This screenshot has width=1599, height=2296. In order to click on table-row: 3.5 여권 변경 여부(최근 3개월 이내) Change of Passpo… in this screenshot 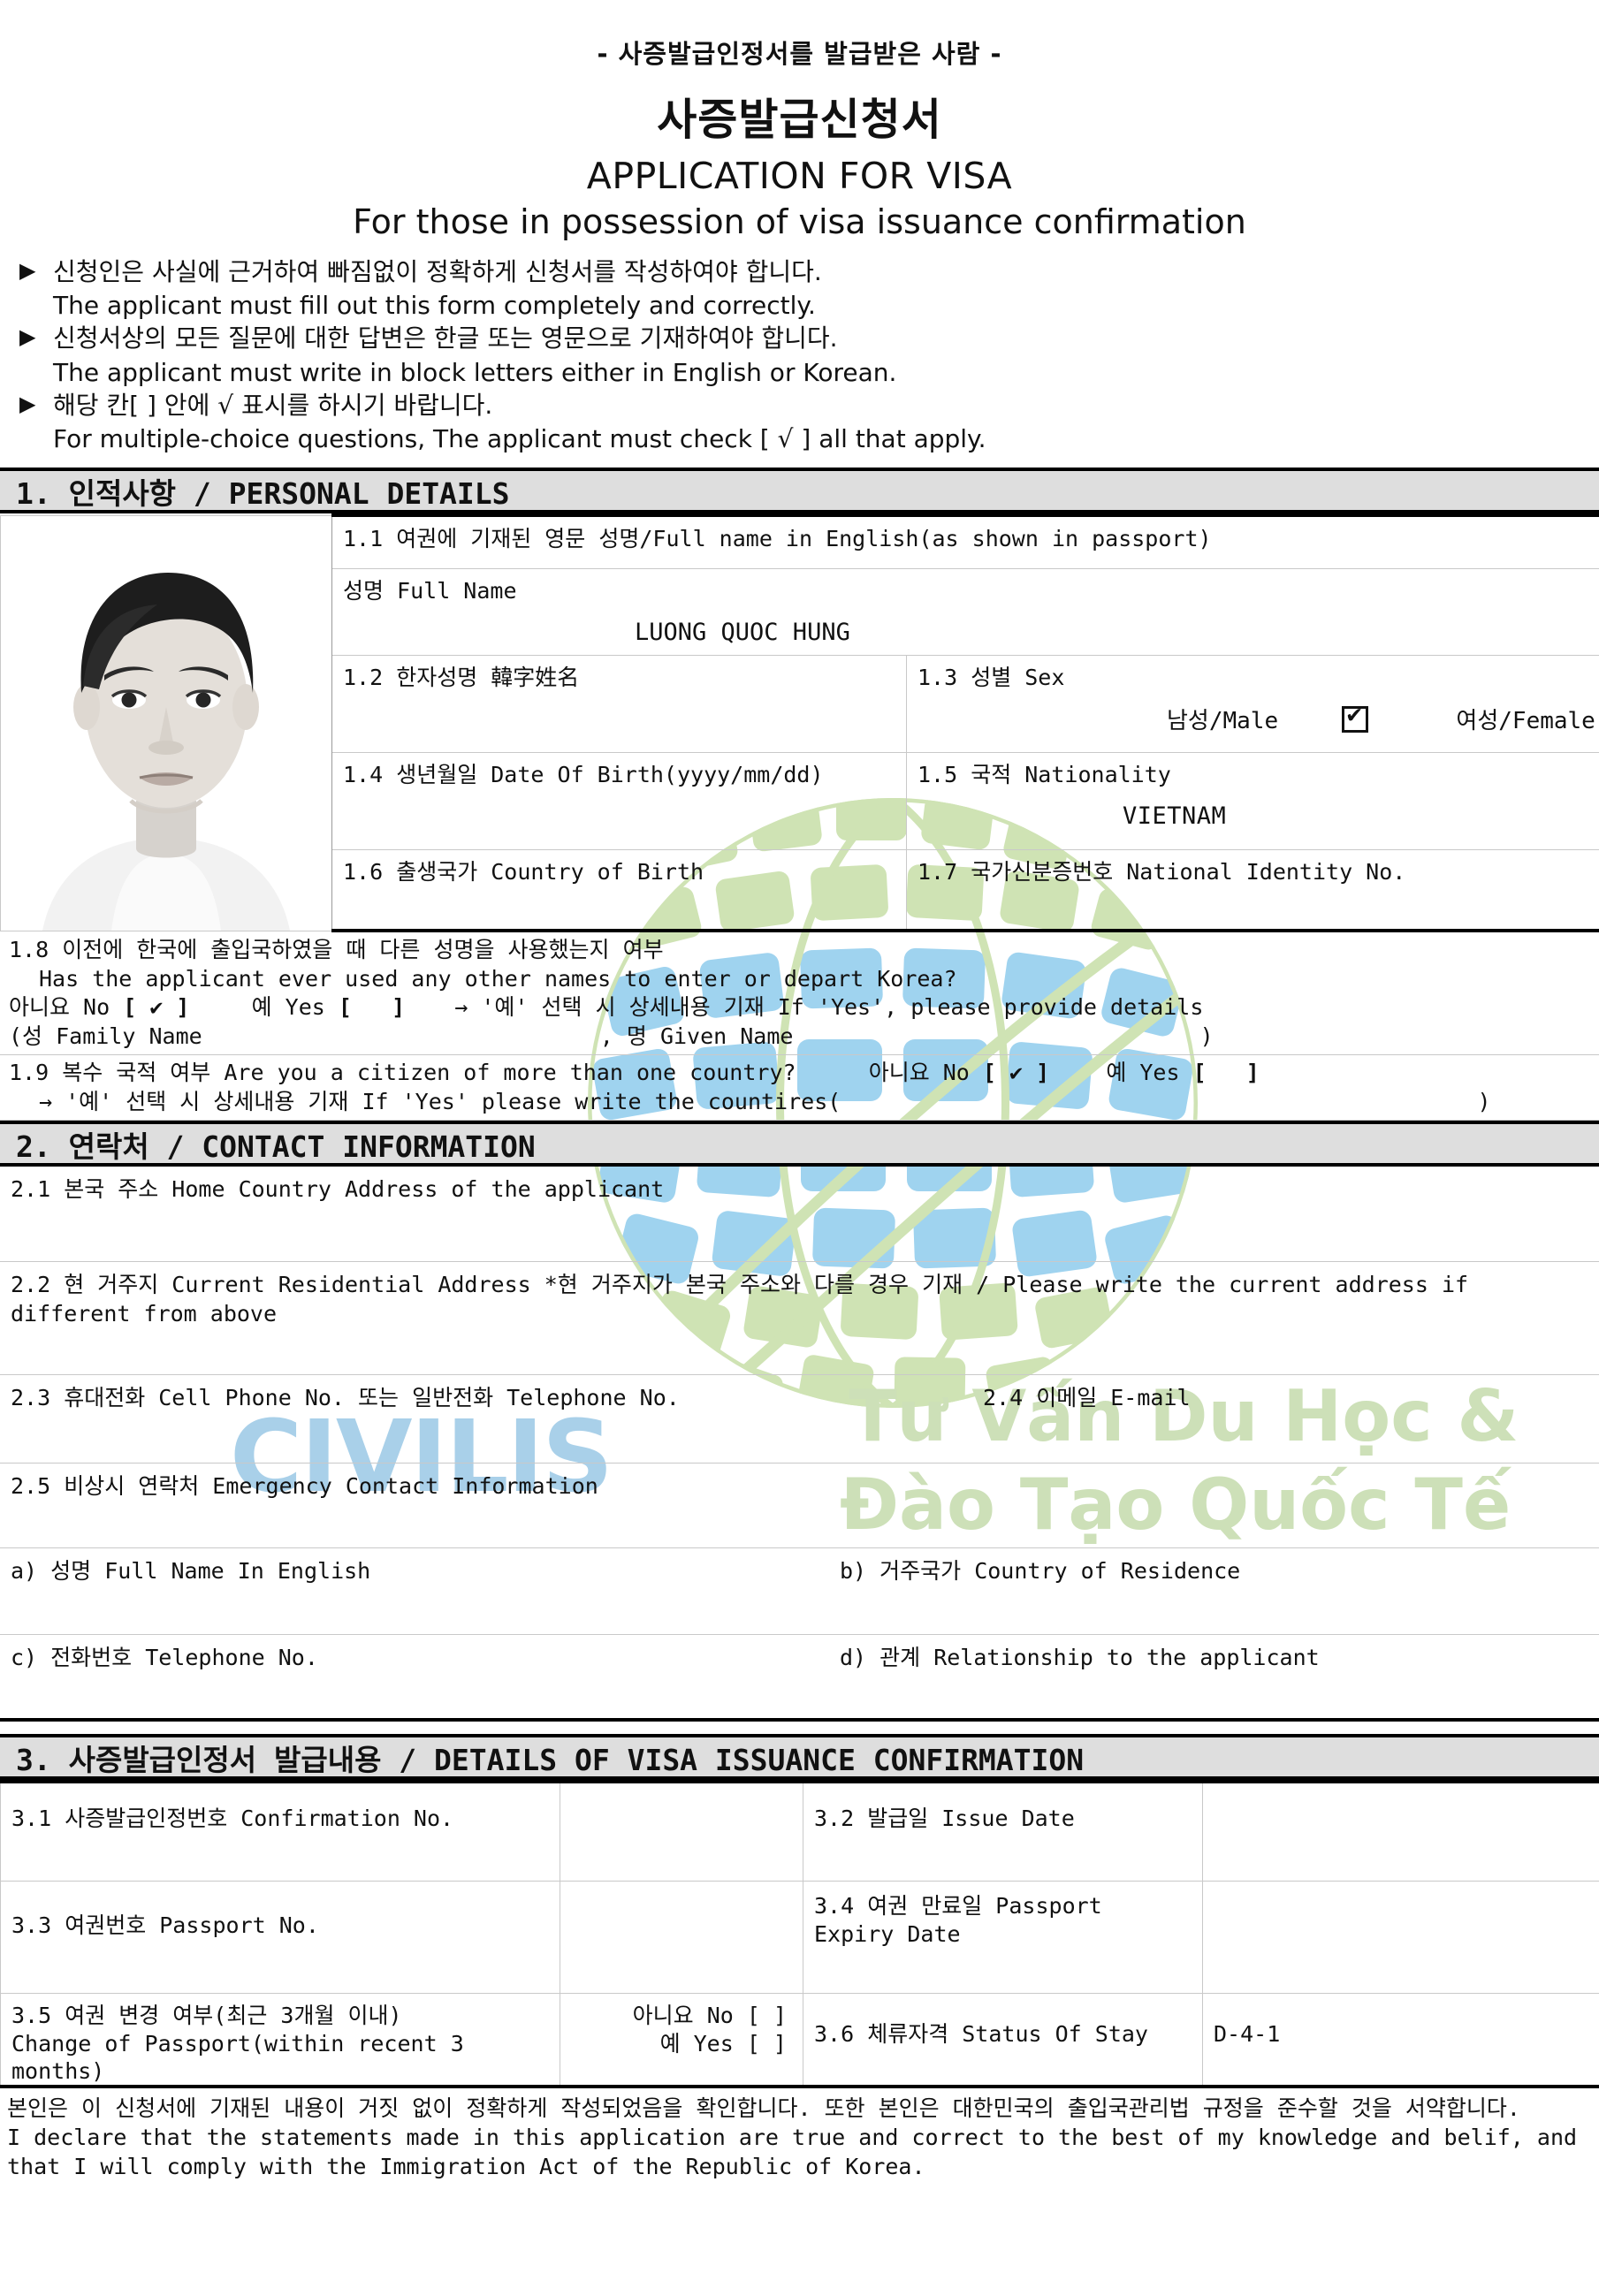, I will do `click(800, 2041)`.